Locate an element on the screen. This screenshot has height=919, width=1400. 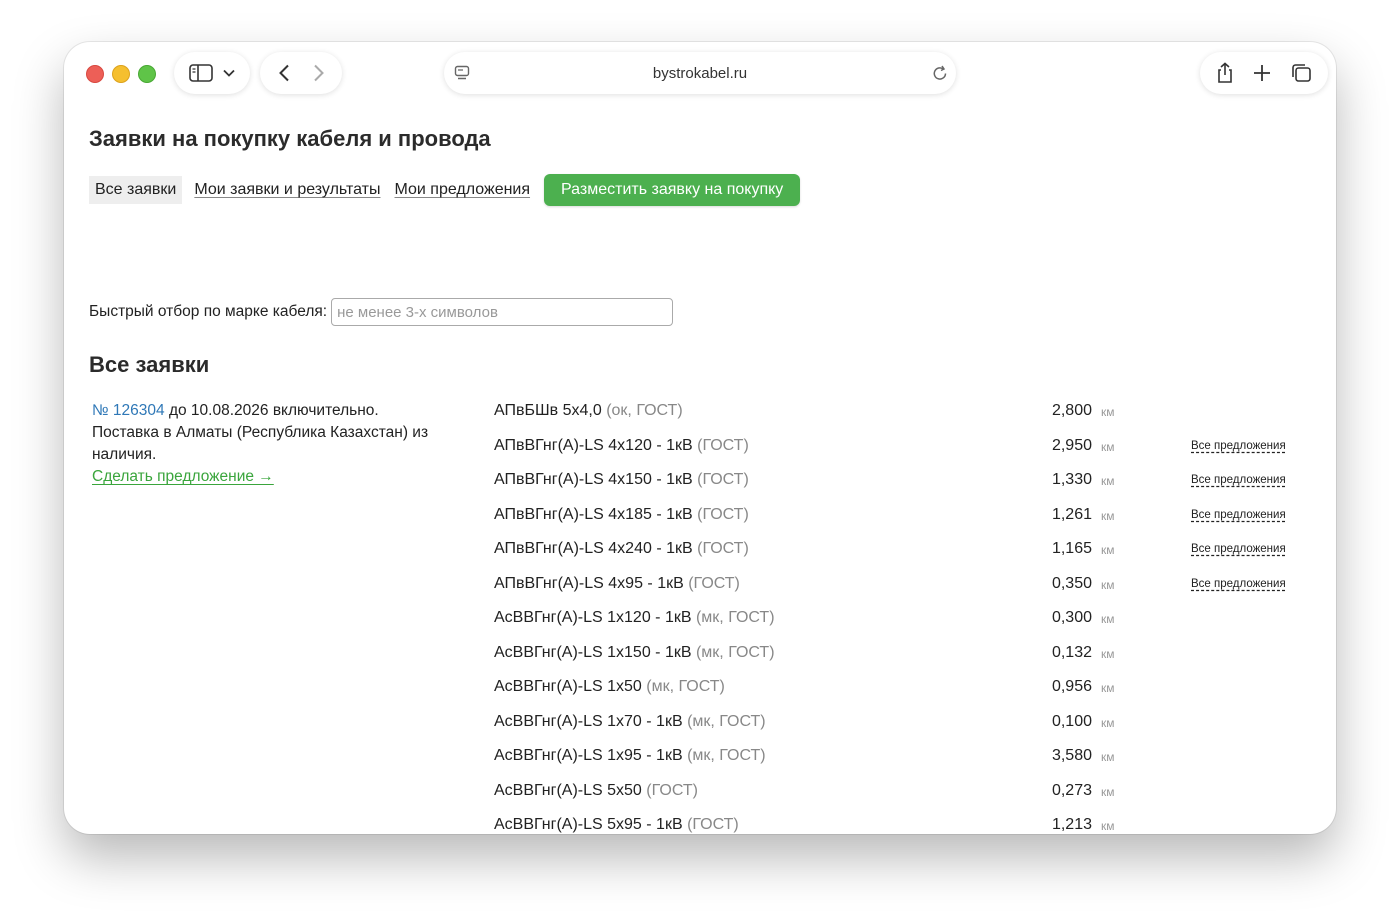
item-name: АПвВГнг(А)-LS 4х95 - 1кВ (ГОСТ) is located at coordinates (617, 583).